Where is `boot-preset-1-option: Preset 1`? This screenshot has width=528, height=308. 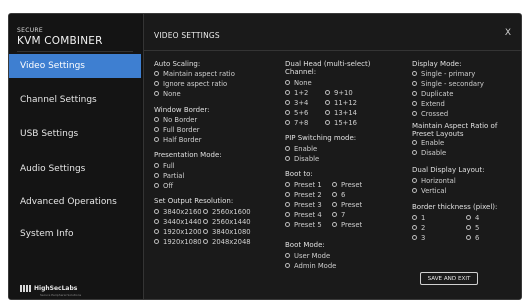
boot-preset-1-option: Preset 1 is located at coordinates (303, 185).